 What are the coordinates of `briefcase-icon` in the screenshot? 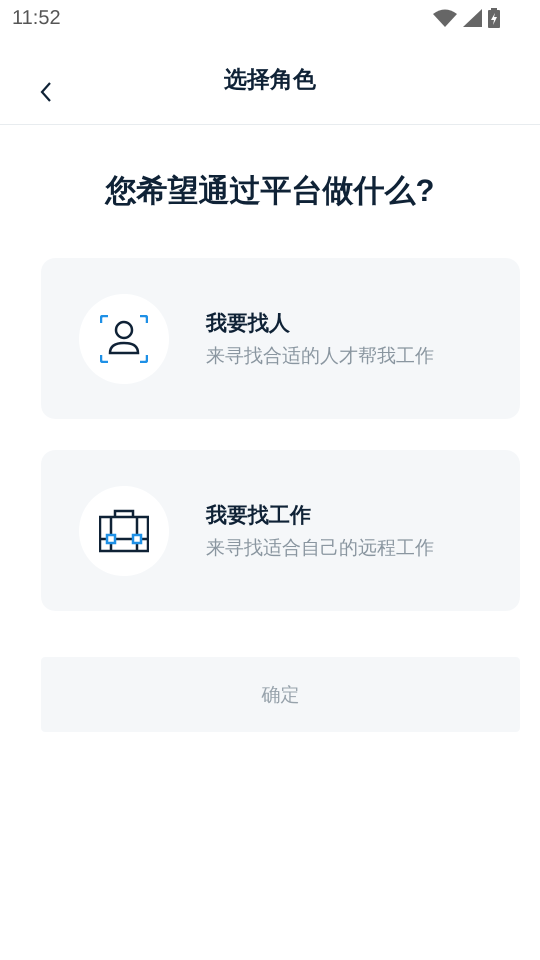 It's located at (124, 530).